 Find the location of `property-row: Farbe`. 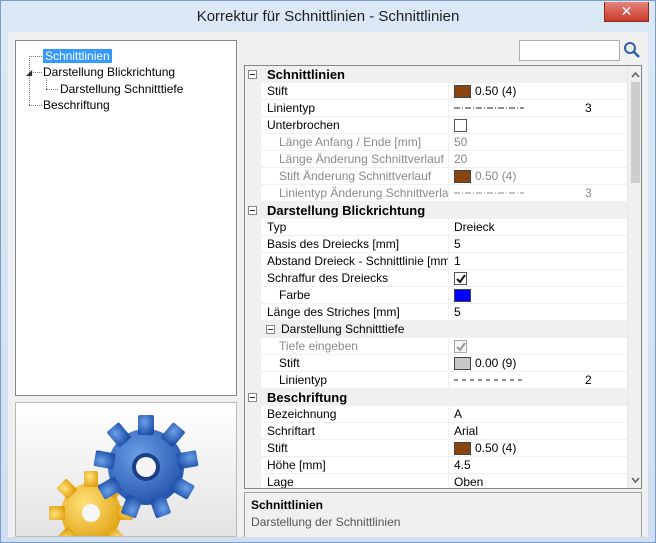

property-row: Farbe is located at coordinates (436, 295).